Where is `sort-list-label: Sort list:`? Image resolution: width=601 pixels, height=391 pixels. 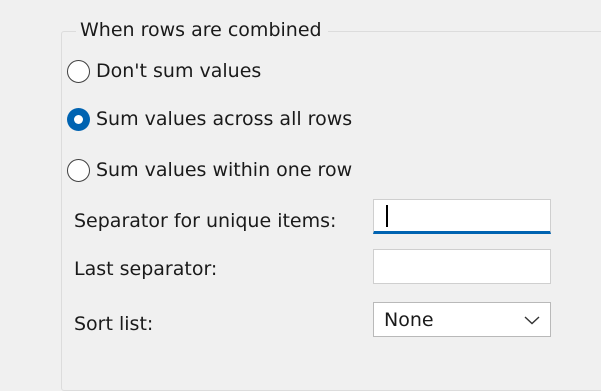 sort-list-label: Sort list: is located at coordinates (114, 324).